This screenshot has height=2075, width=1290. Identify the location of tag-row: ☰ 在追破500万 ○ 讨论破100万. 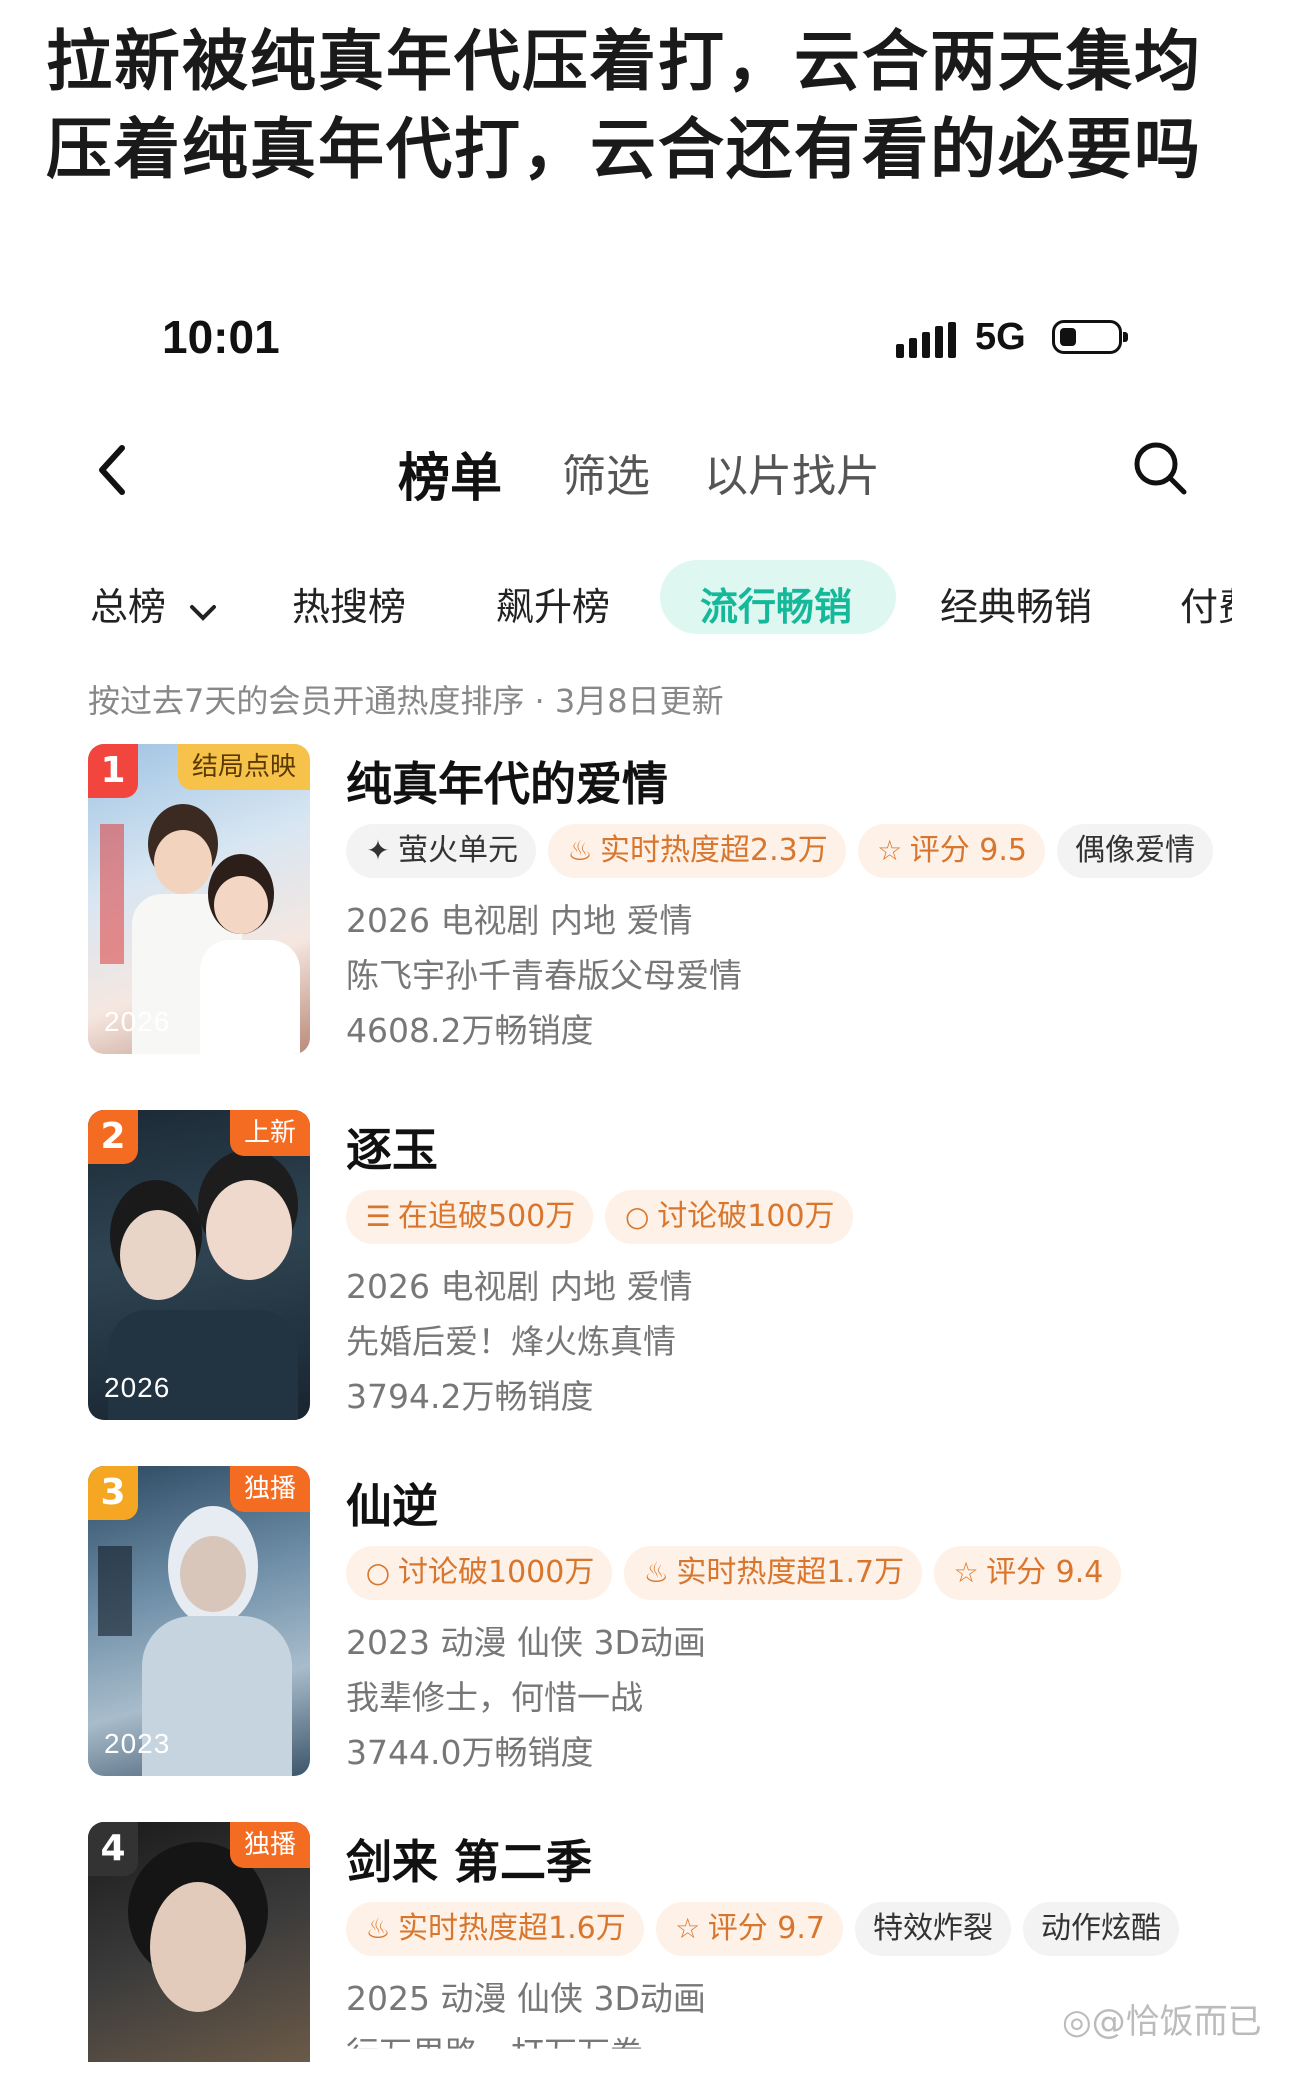
(605, 1218).